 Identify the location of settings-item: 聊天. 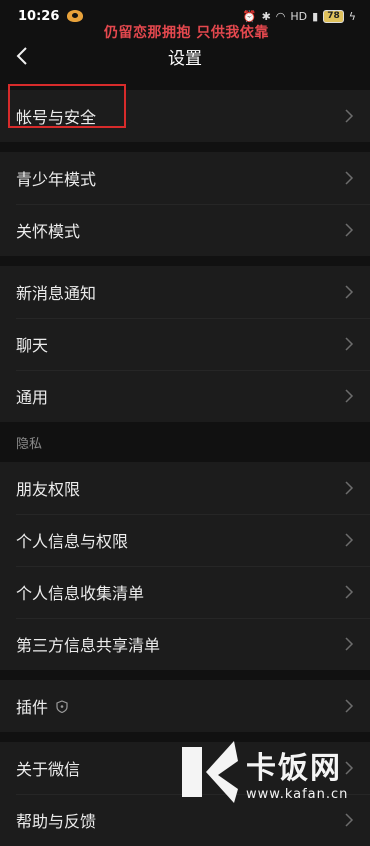
(185, 344).